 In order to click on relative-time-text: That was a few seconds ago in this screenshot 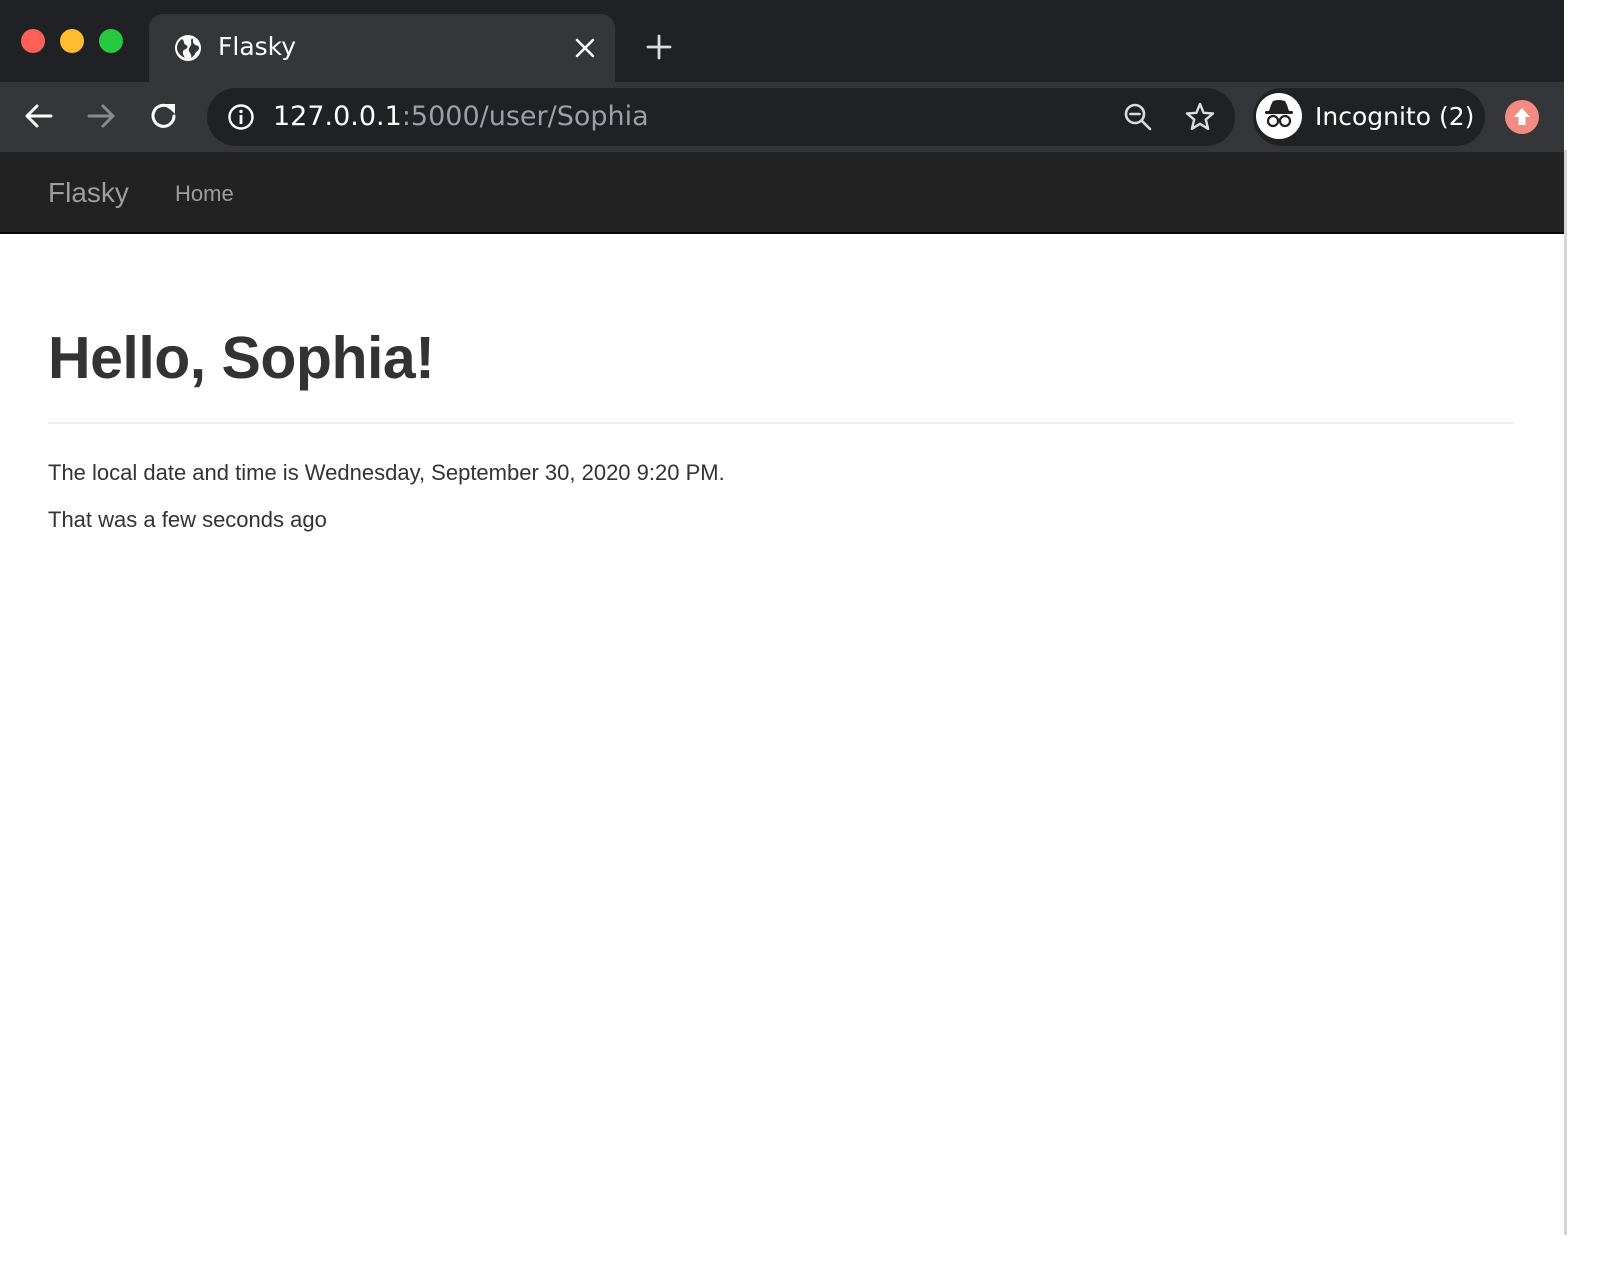, I will do `click(187, 519)`.